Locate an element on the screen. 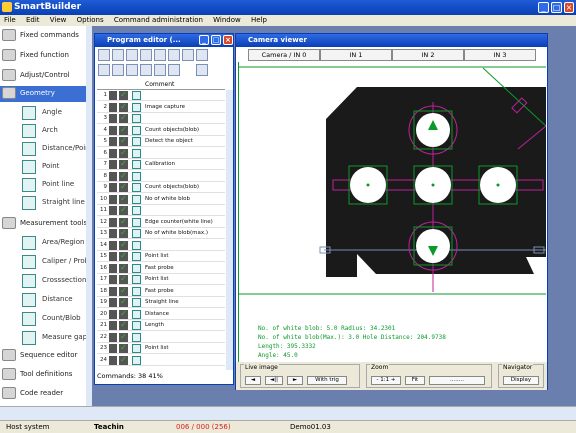 This screenshot has height=433, width=576. program-row: 16 ✓ Fast probe is located at coordinates (161, 268).